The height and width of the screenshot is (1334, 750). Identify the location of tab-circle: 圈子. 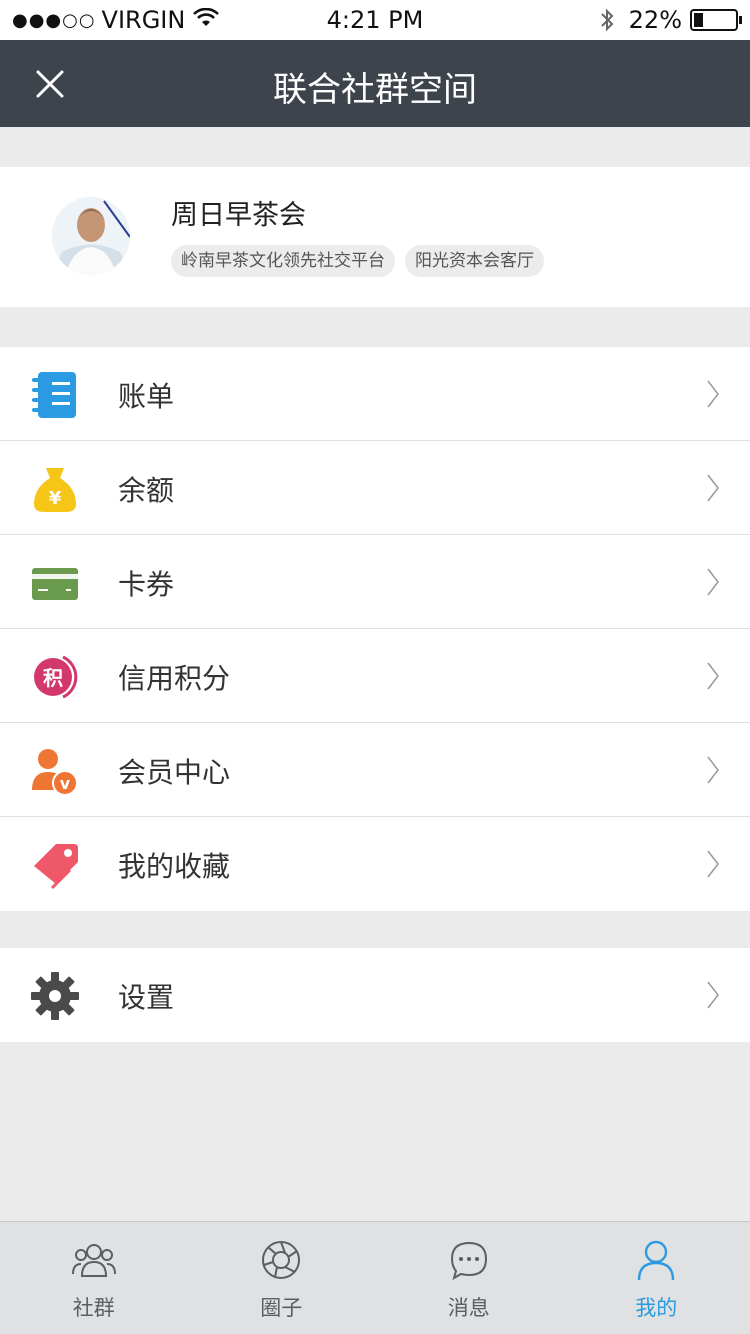
(282, 1278).